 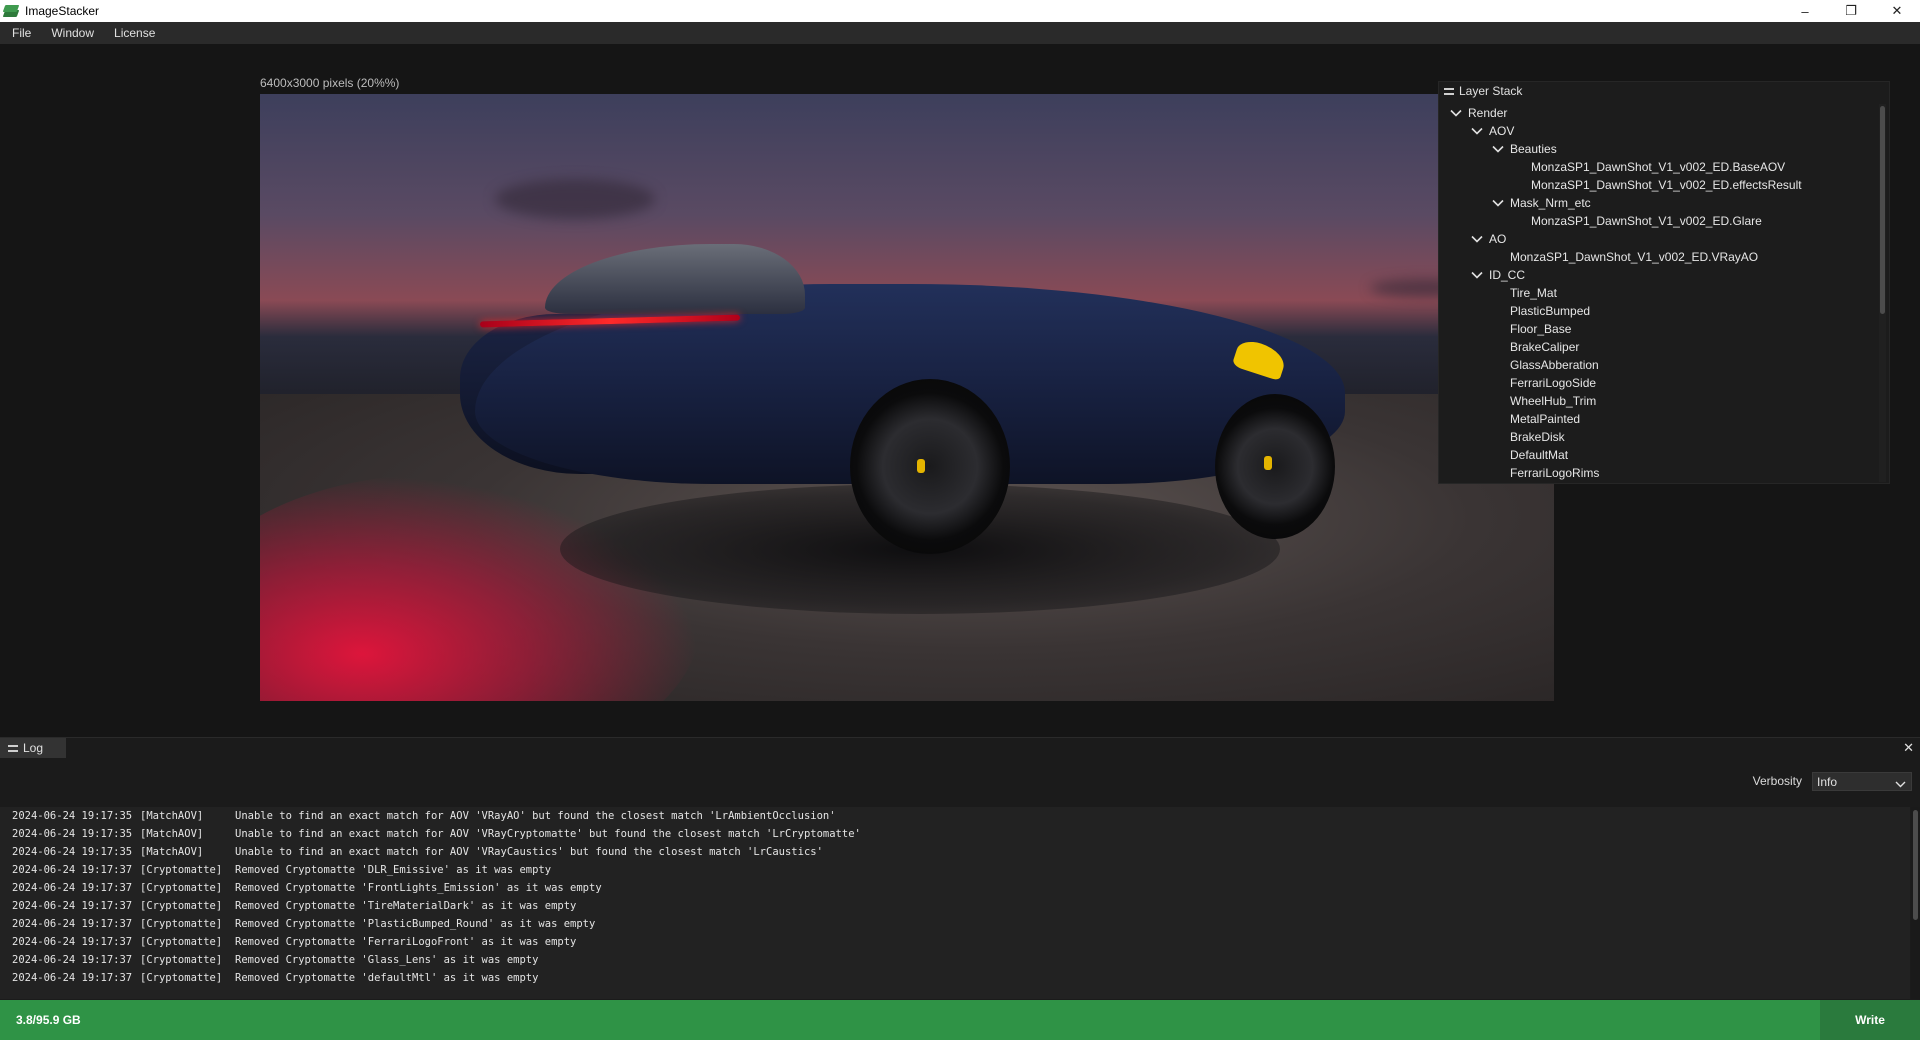 What do you see at coordinates (1658, 401) in the screenshot?
I see `layer-tree-item: WheelHub_Trim` at bounding box center [1658, 401].